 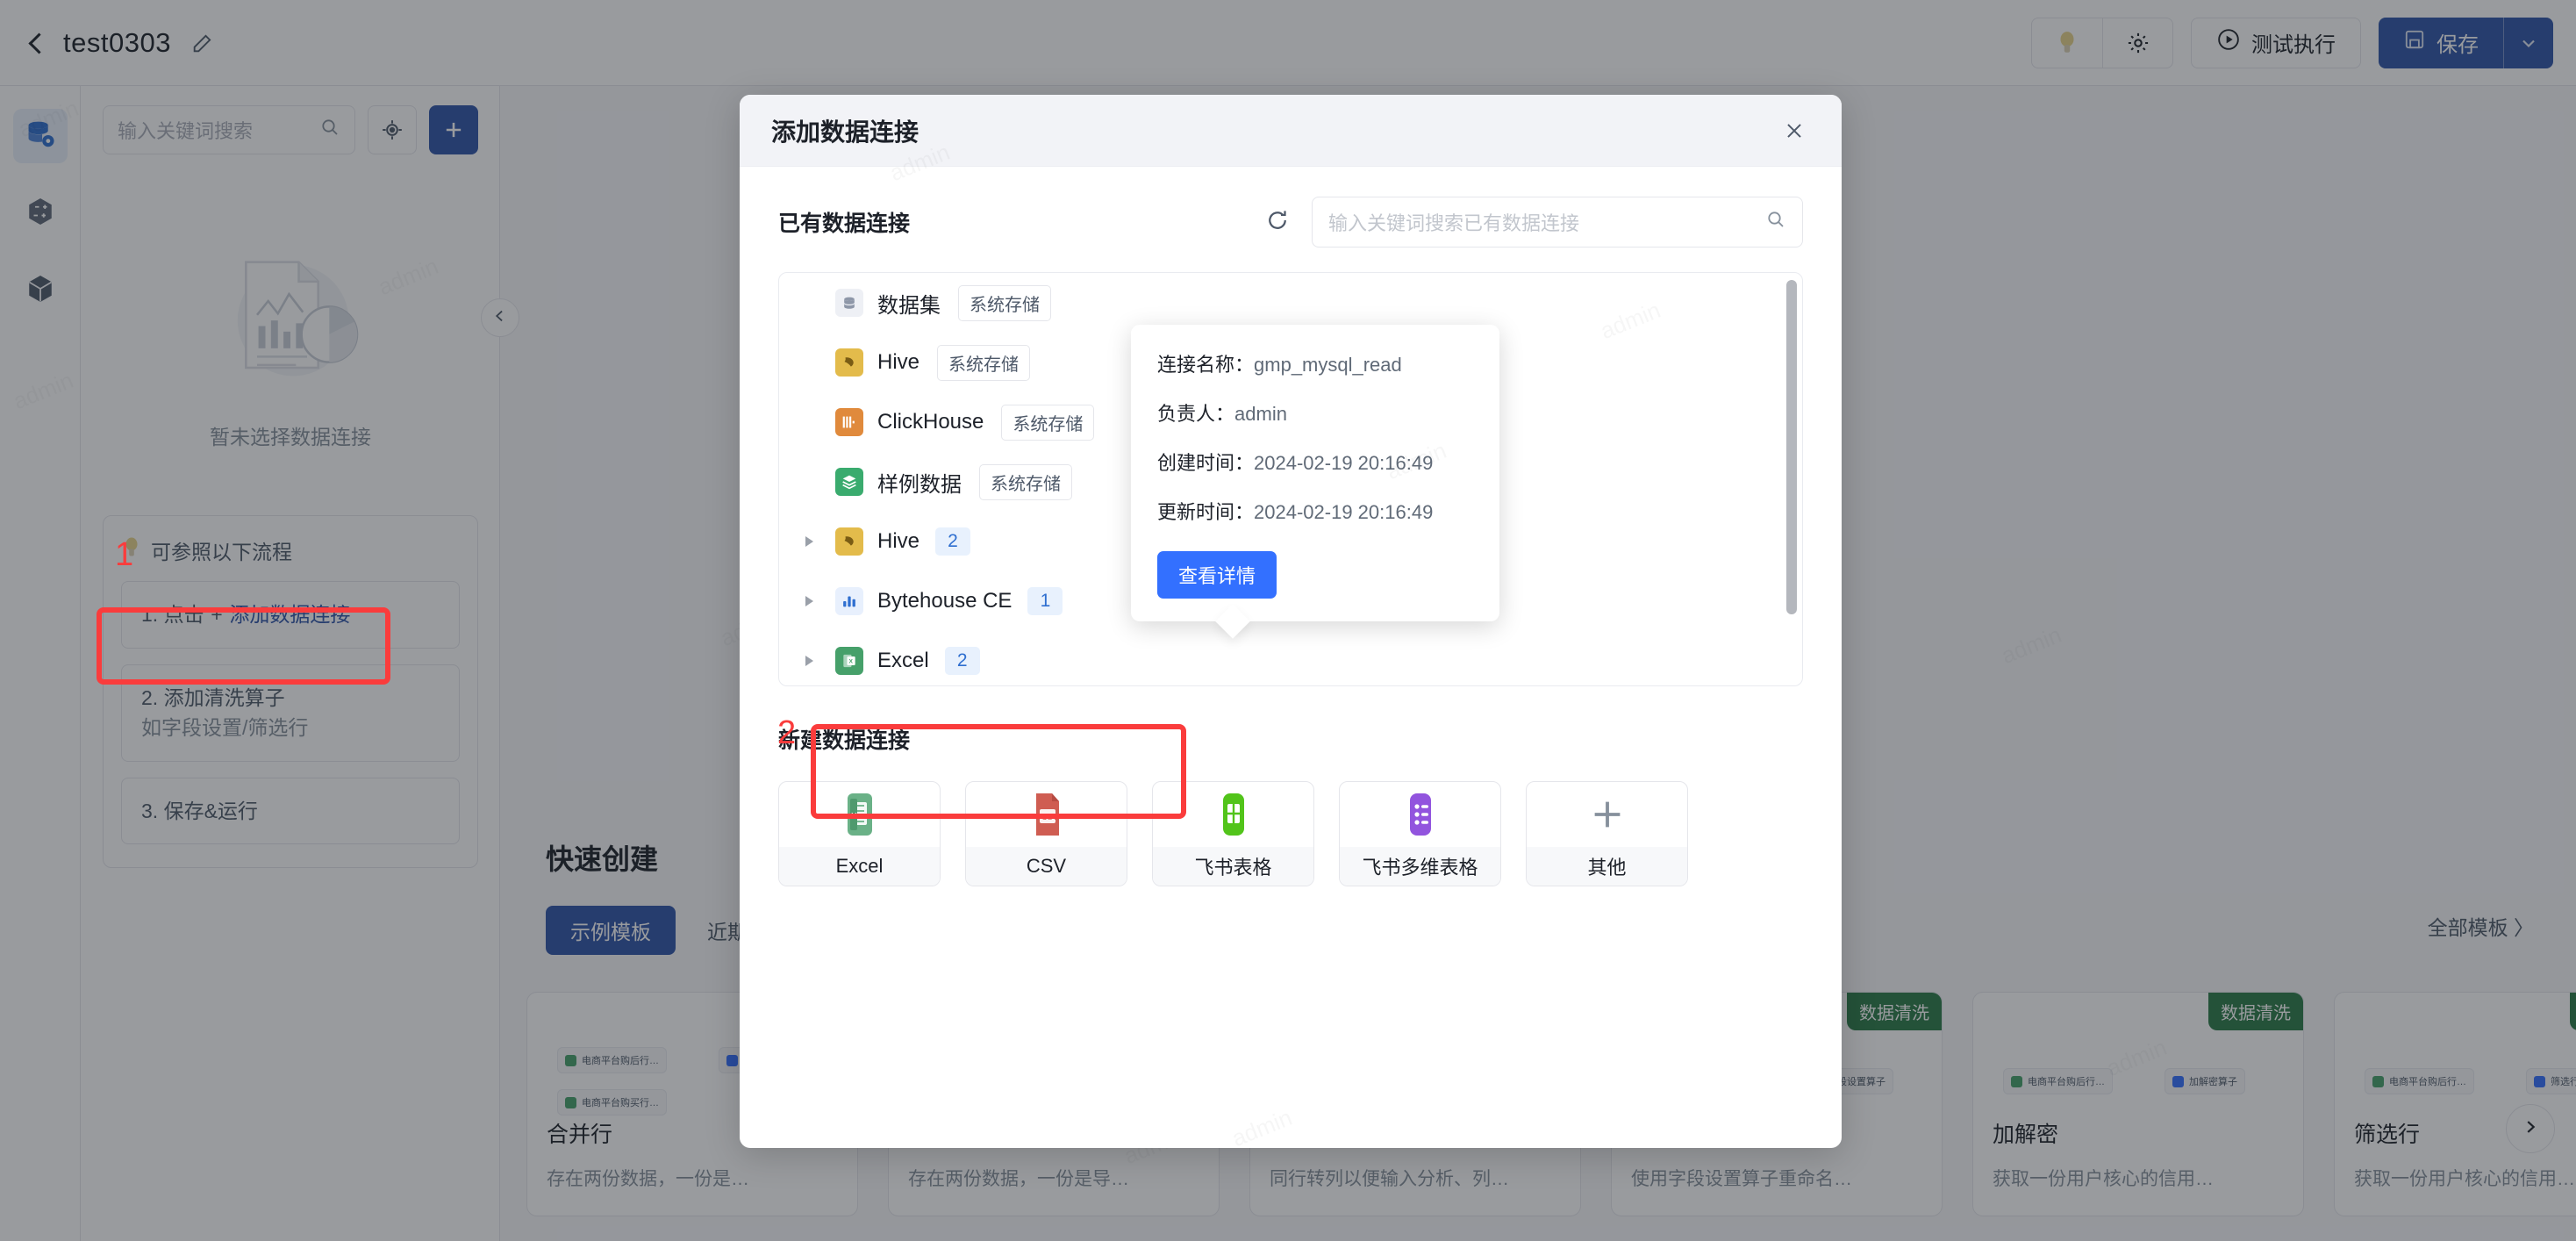 What do you see at coordinates (1794, 131) in the screenshot?
I see `close-icon` at bounding box center [1794, 131].